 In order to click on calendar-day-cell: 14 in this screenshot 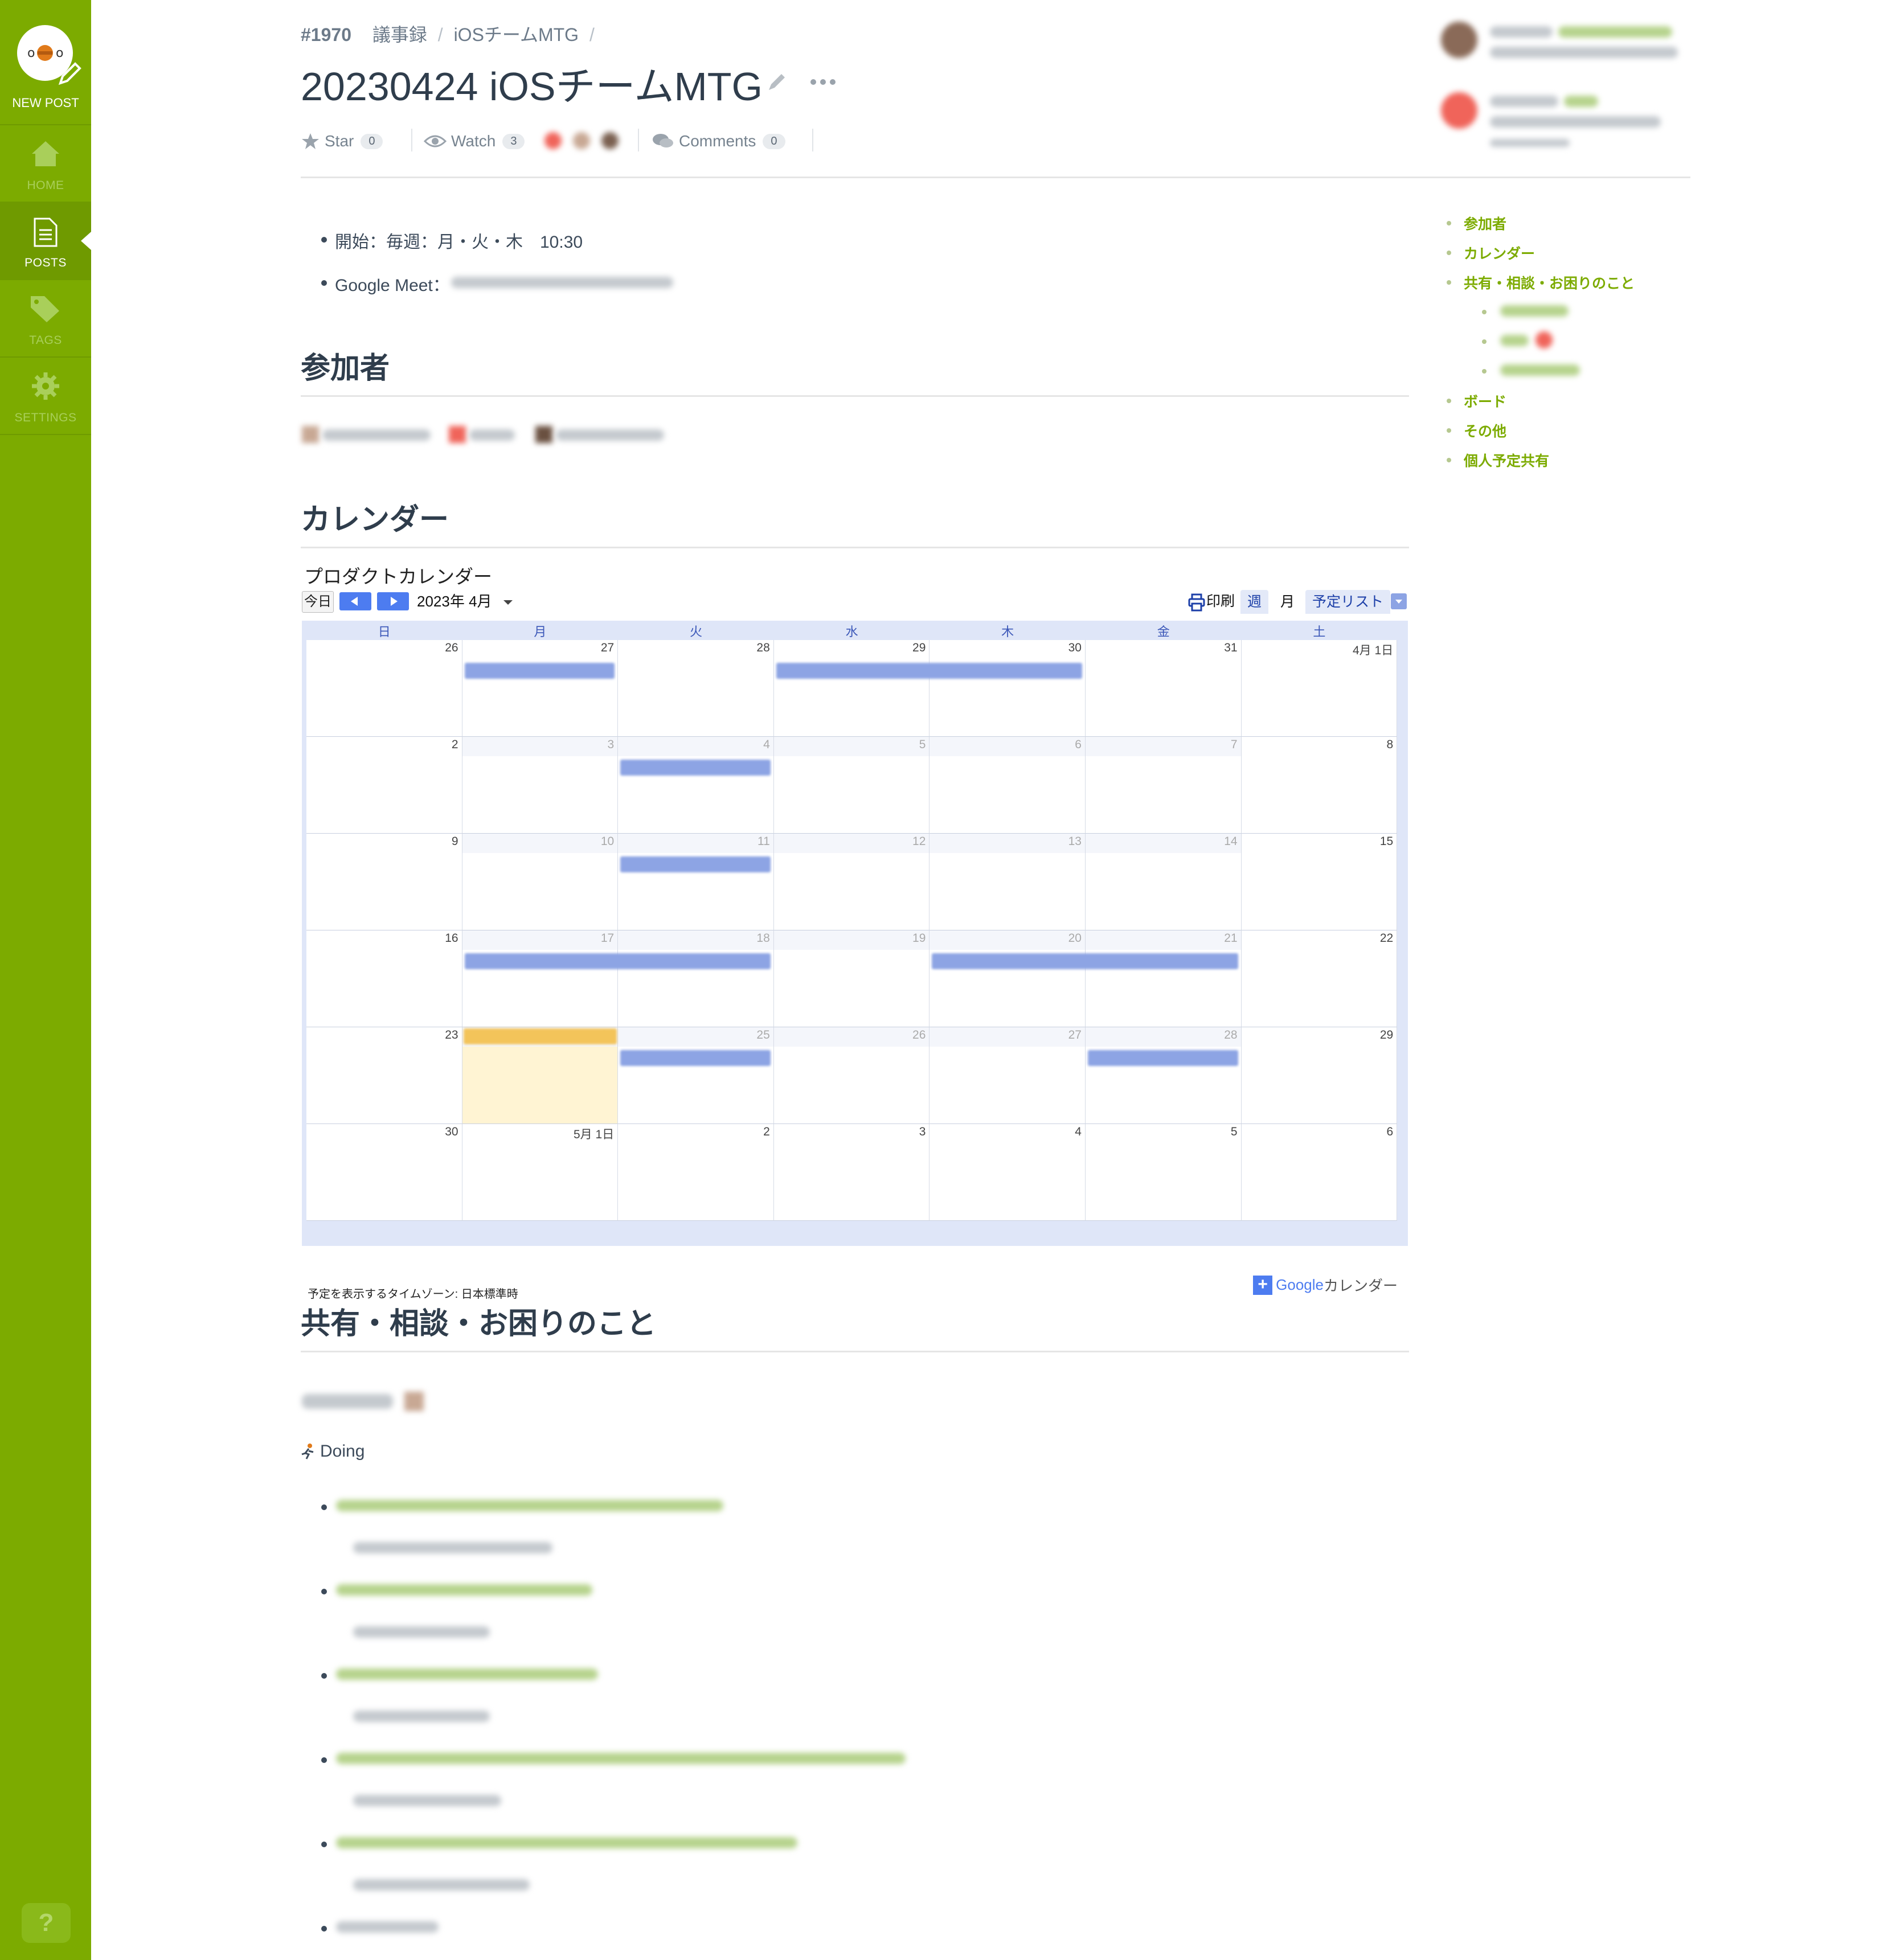, I will do `click(1164, 882)`.